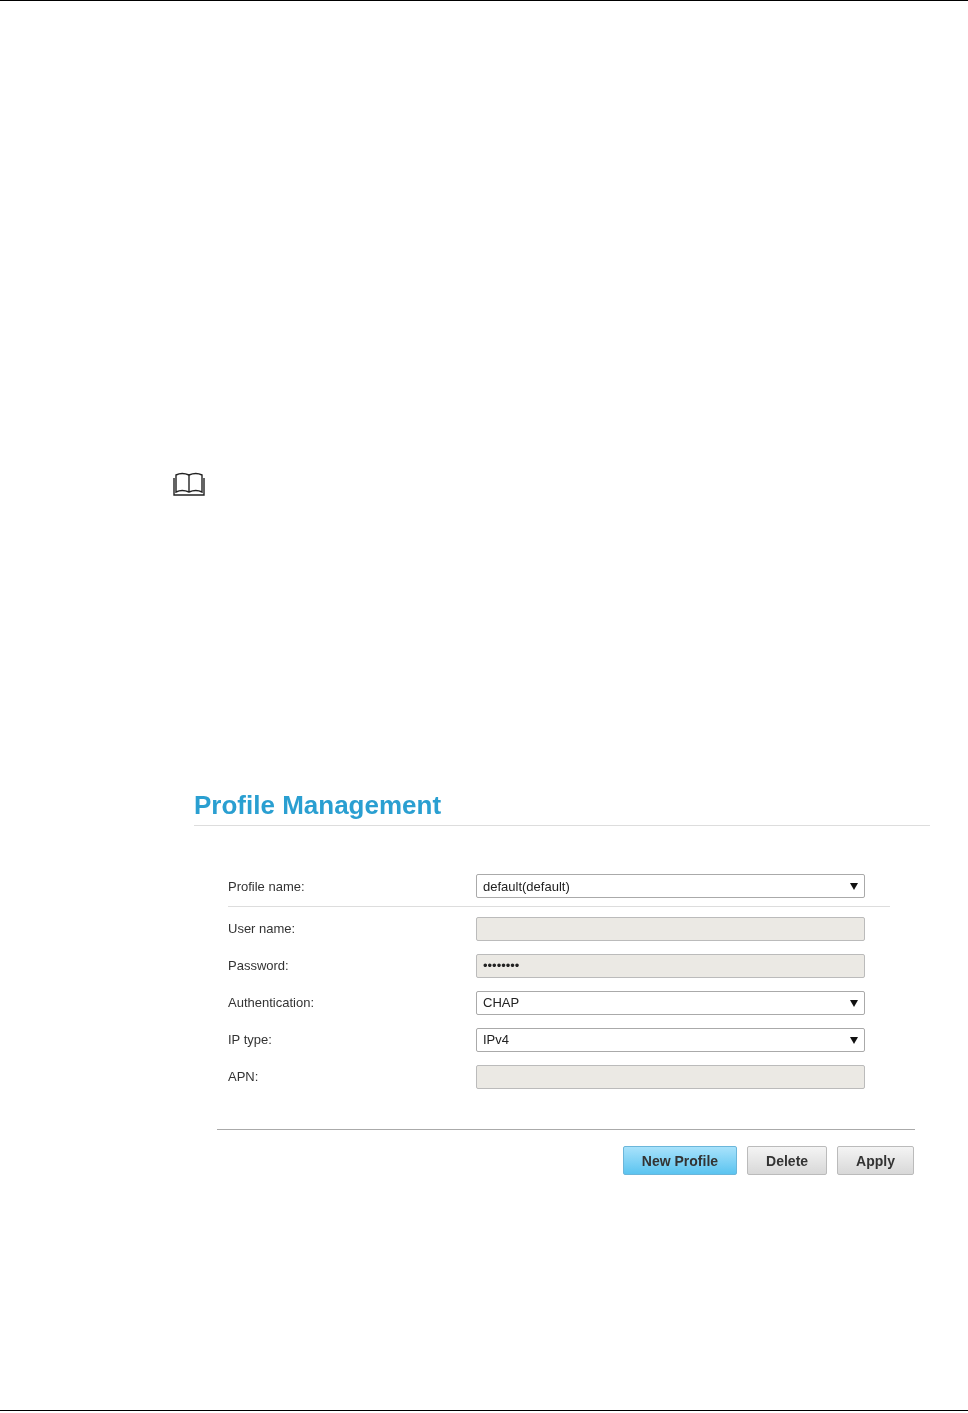 The image size is (968, 1413). What do you see at coordinates (787, 1160) in the screenshot?
I see `action-button: Delete` at bounding box center [787, 1160].